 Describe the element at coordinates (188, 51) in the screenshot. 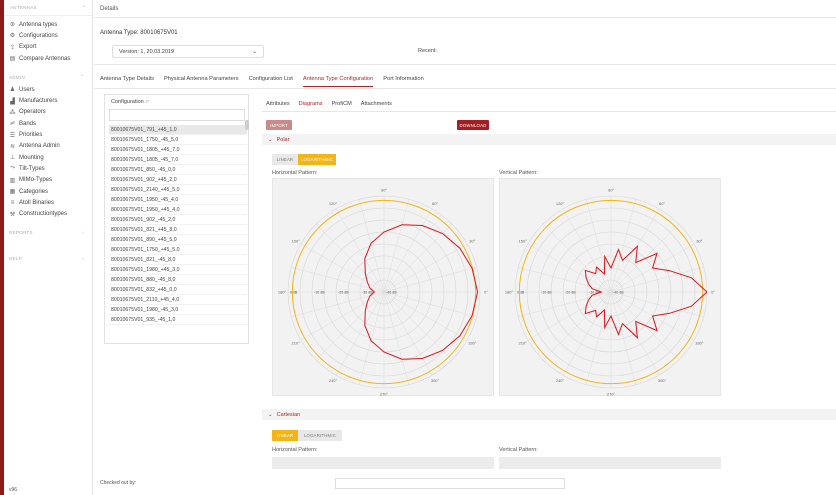

I see `version-select: Version: 1, 20.03.2019 ⌄` at that location.